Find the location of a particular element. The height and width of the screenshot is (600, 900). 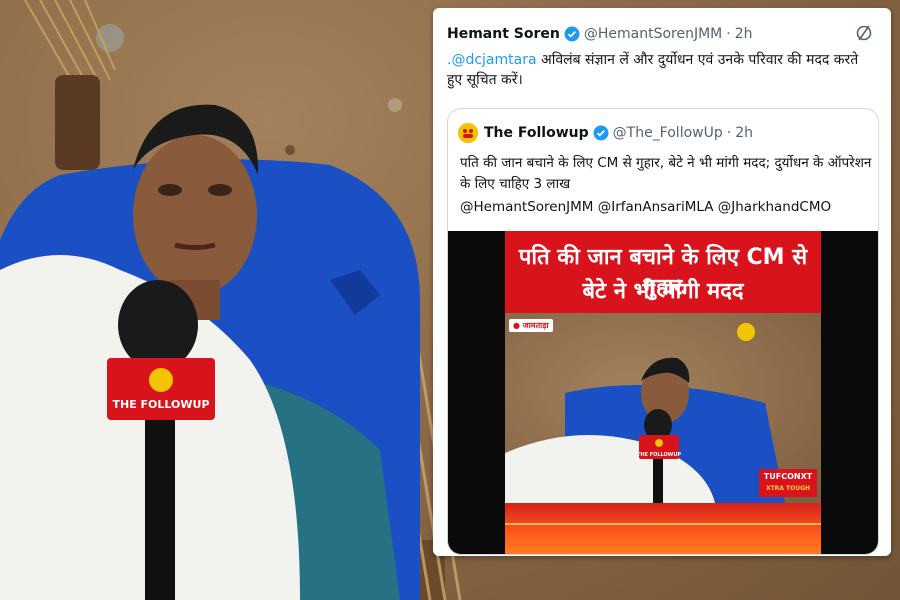

quote-author-name: The Followup is located at coordinates (536, 133).